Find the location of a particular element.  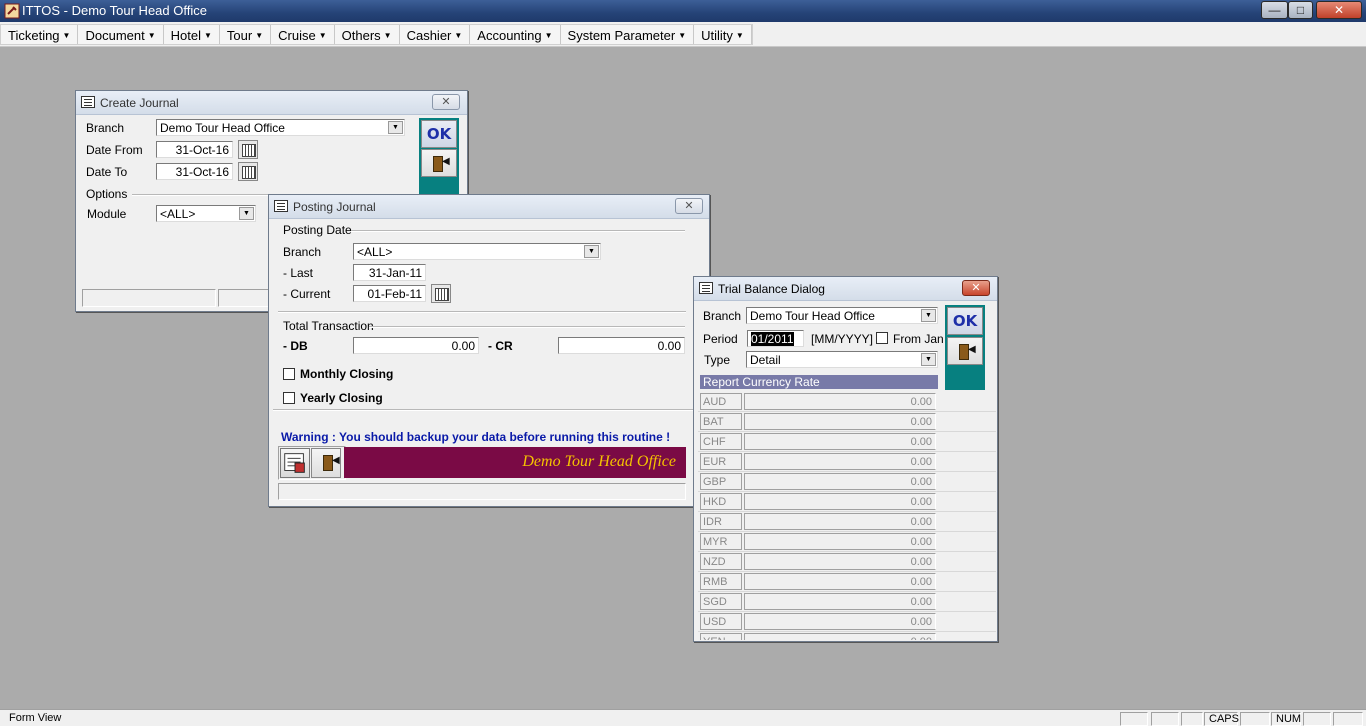

currency-code: USD is located at coordinates (721, 621).